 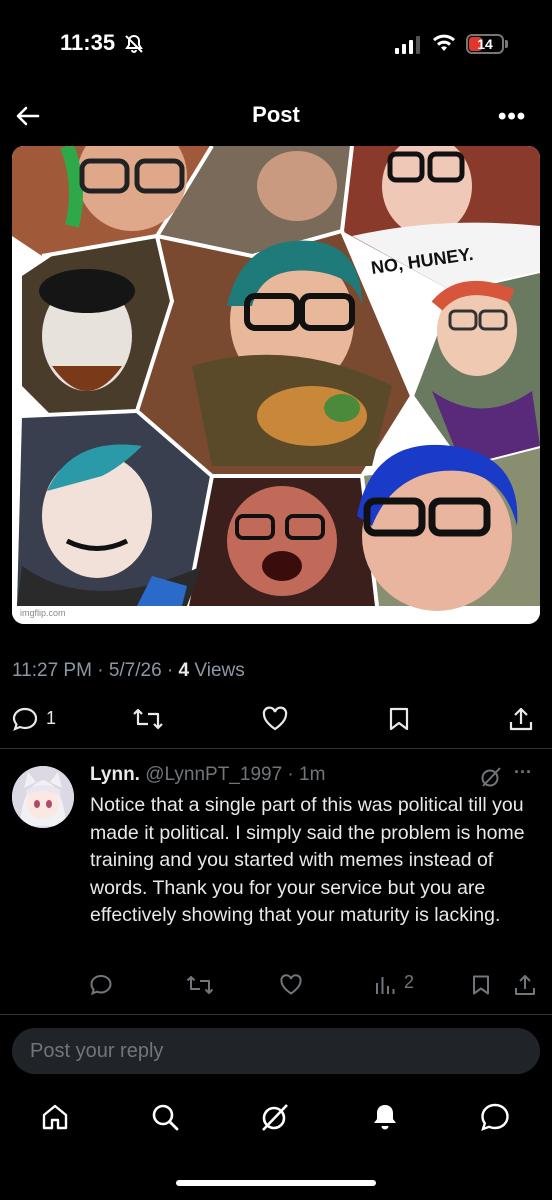 I want to click on reply-age: 1m, so click(x=312, y=774).